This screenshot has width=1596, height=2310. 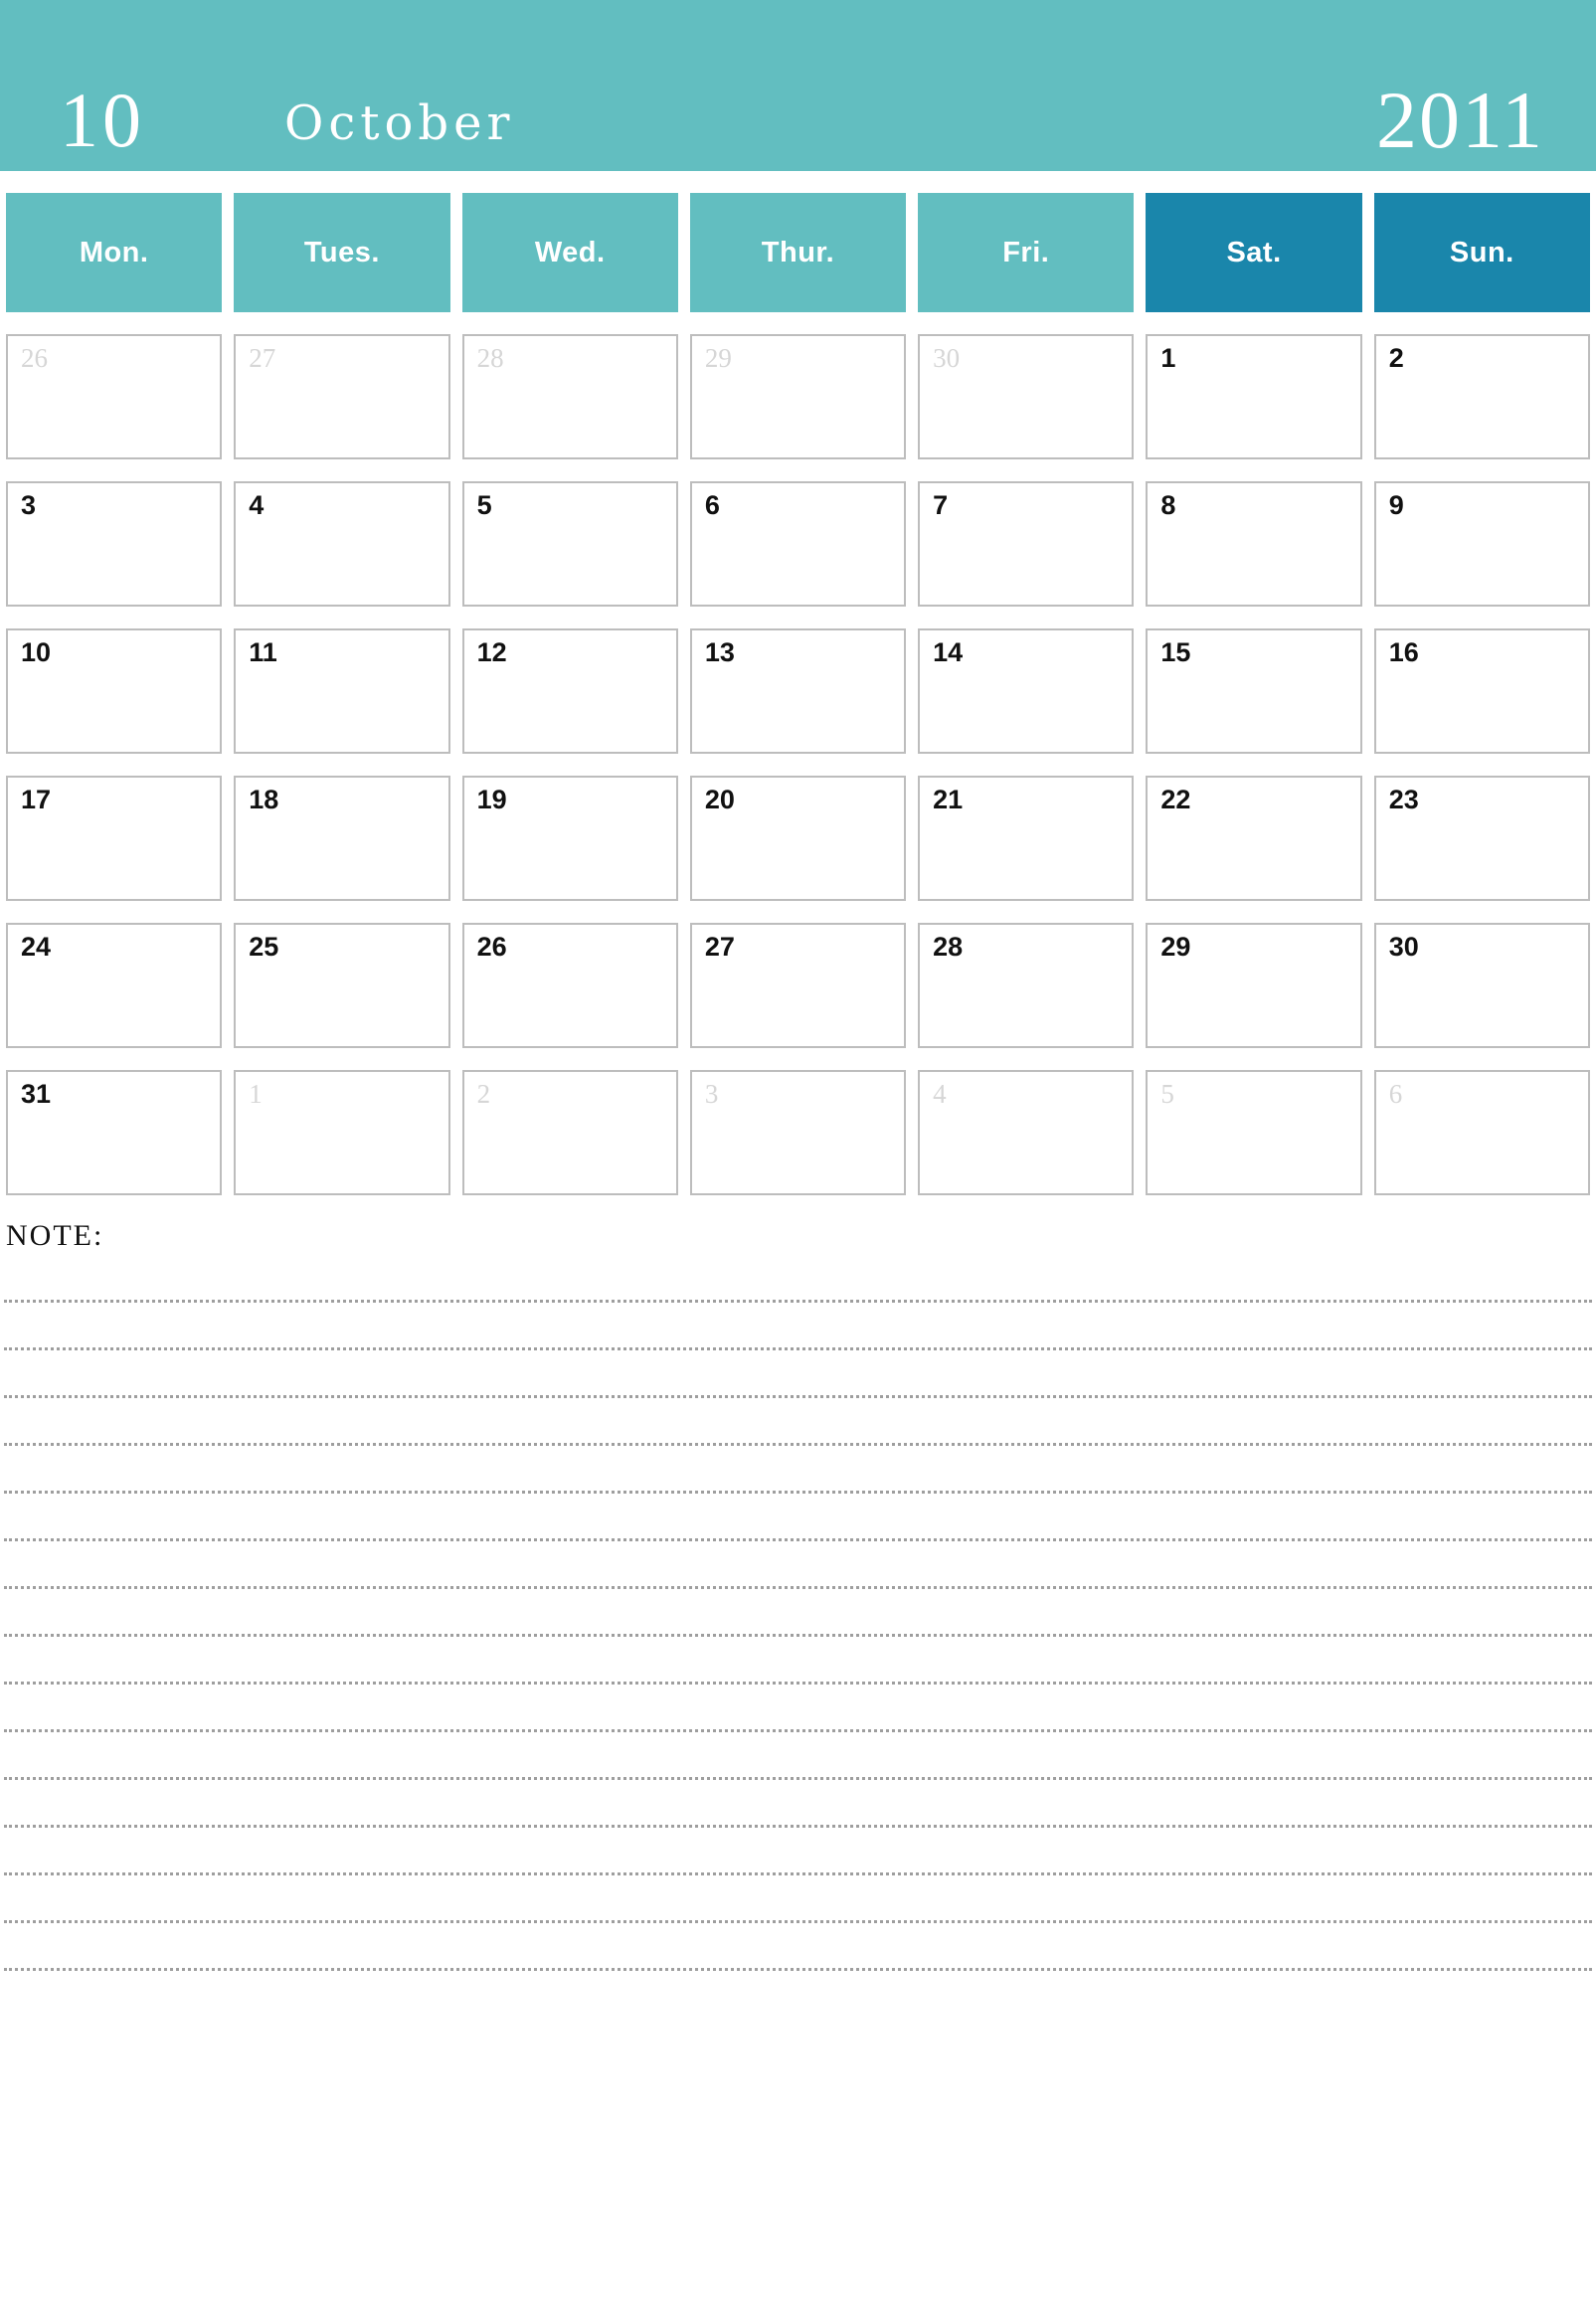 I want to click on day-cell: 14, so click(x=1027, y=691).